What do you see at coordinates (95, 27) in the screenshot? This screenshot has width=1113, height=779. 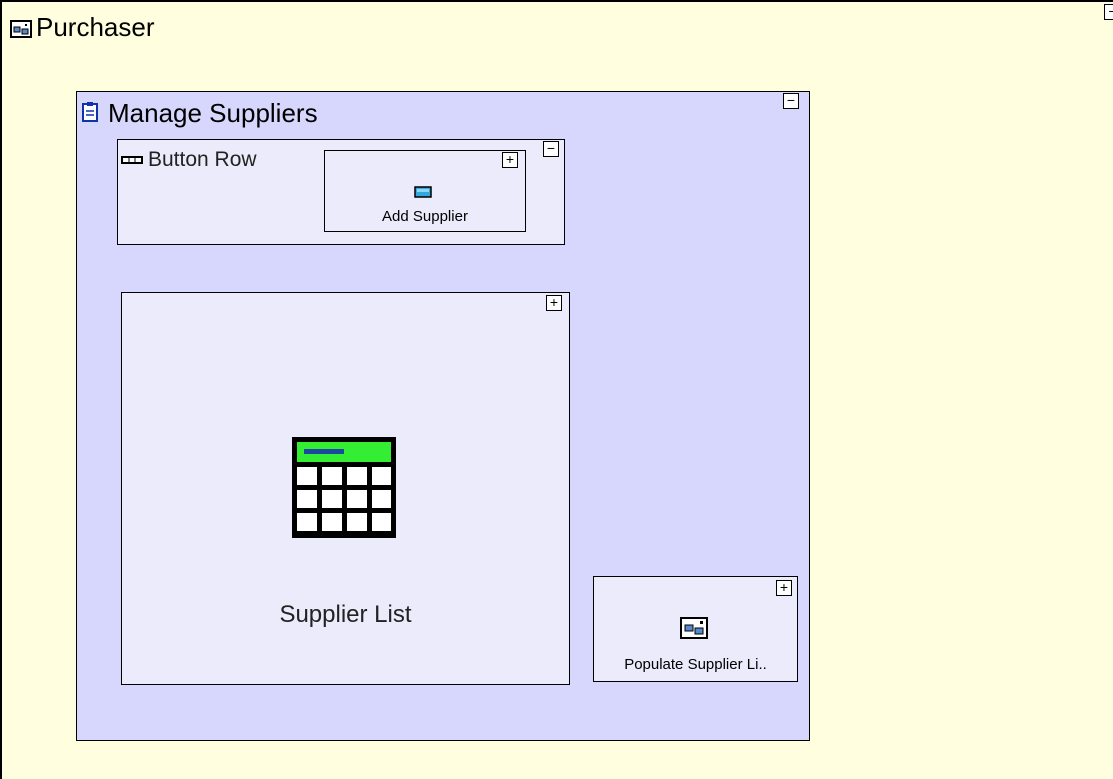 I see `root-title: Purchaser` at bounding box center [95, 27].